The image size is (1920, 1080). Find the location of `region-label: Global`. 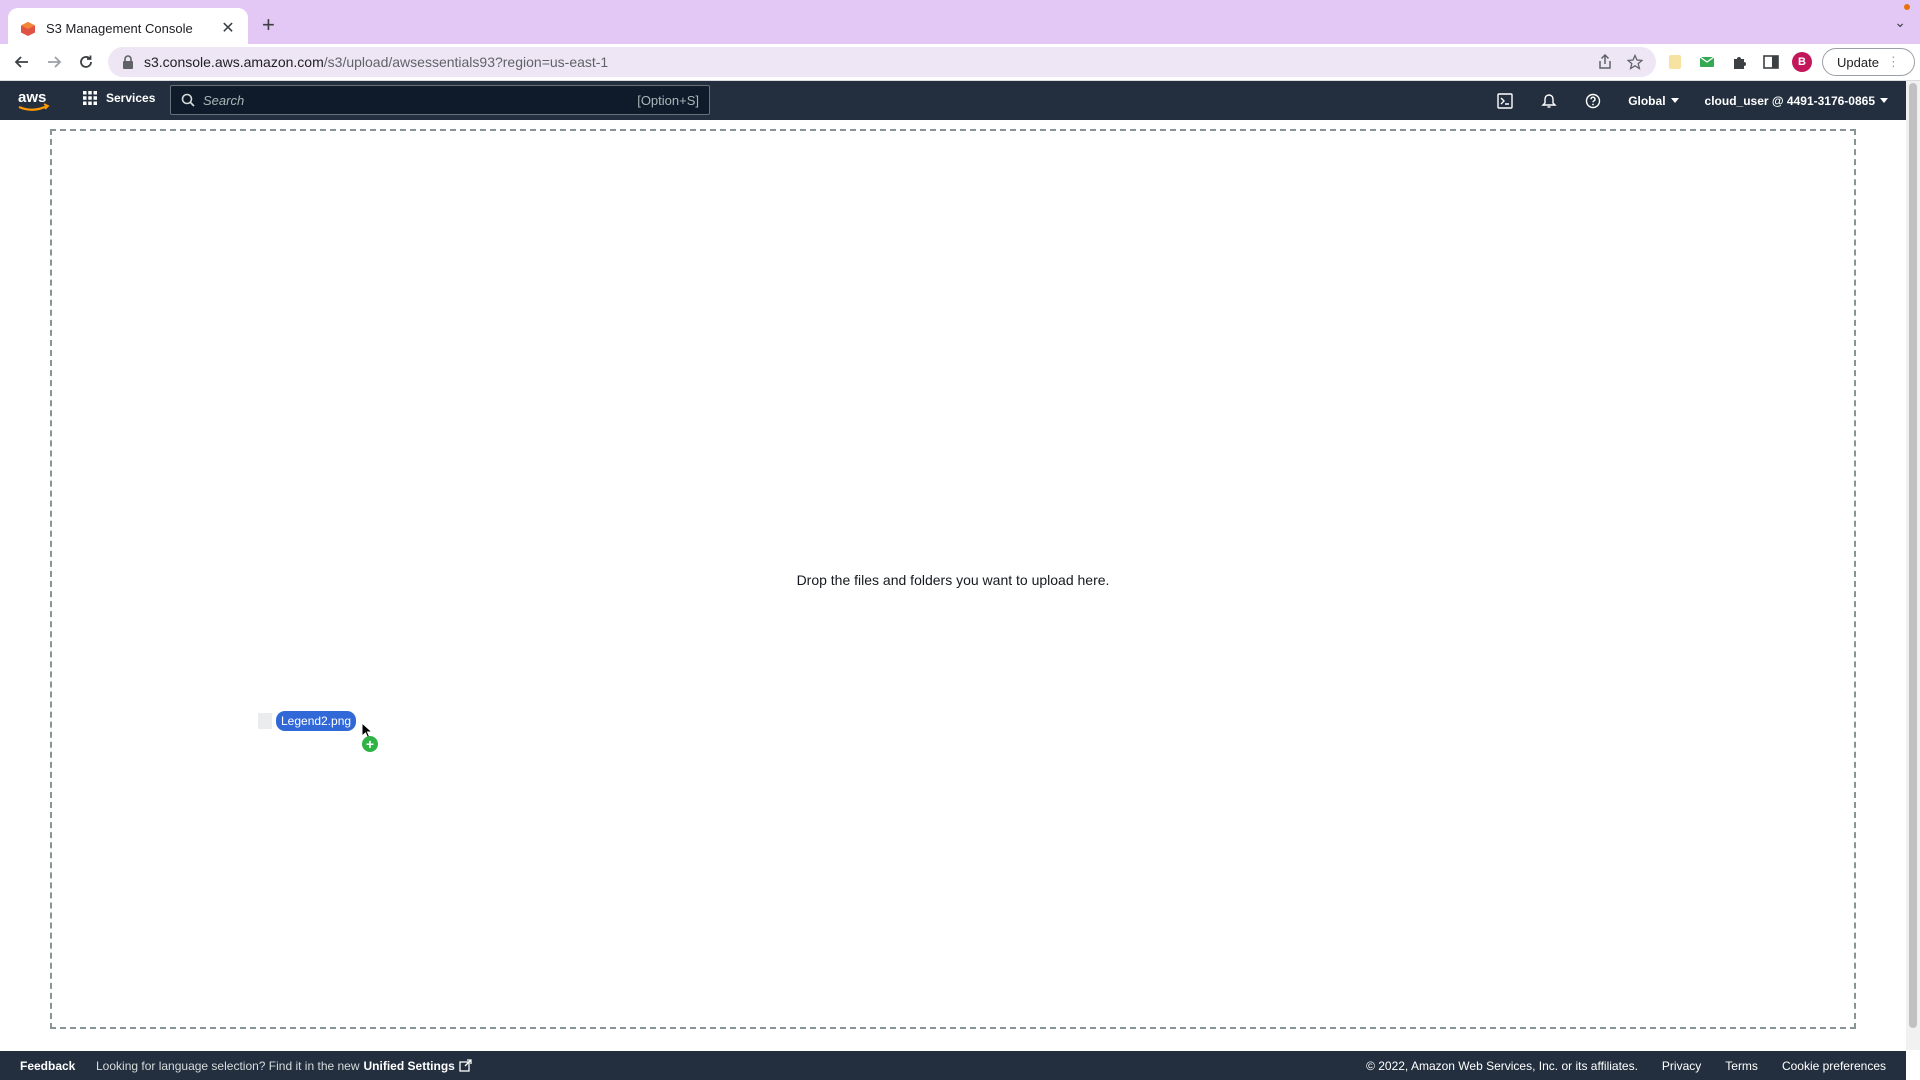

region-label: Global is located at coordinates (1647, 100).